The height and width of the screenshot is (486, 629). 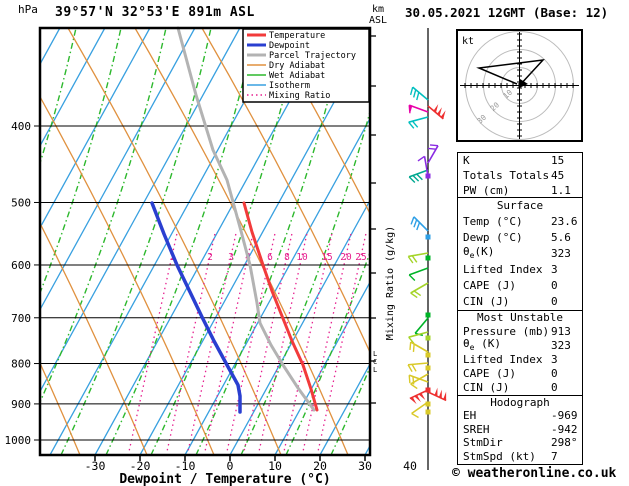 I want to click on stat-row: SREH -942, so click(x=520, y=429).